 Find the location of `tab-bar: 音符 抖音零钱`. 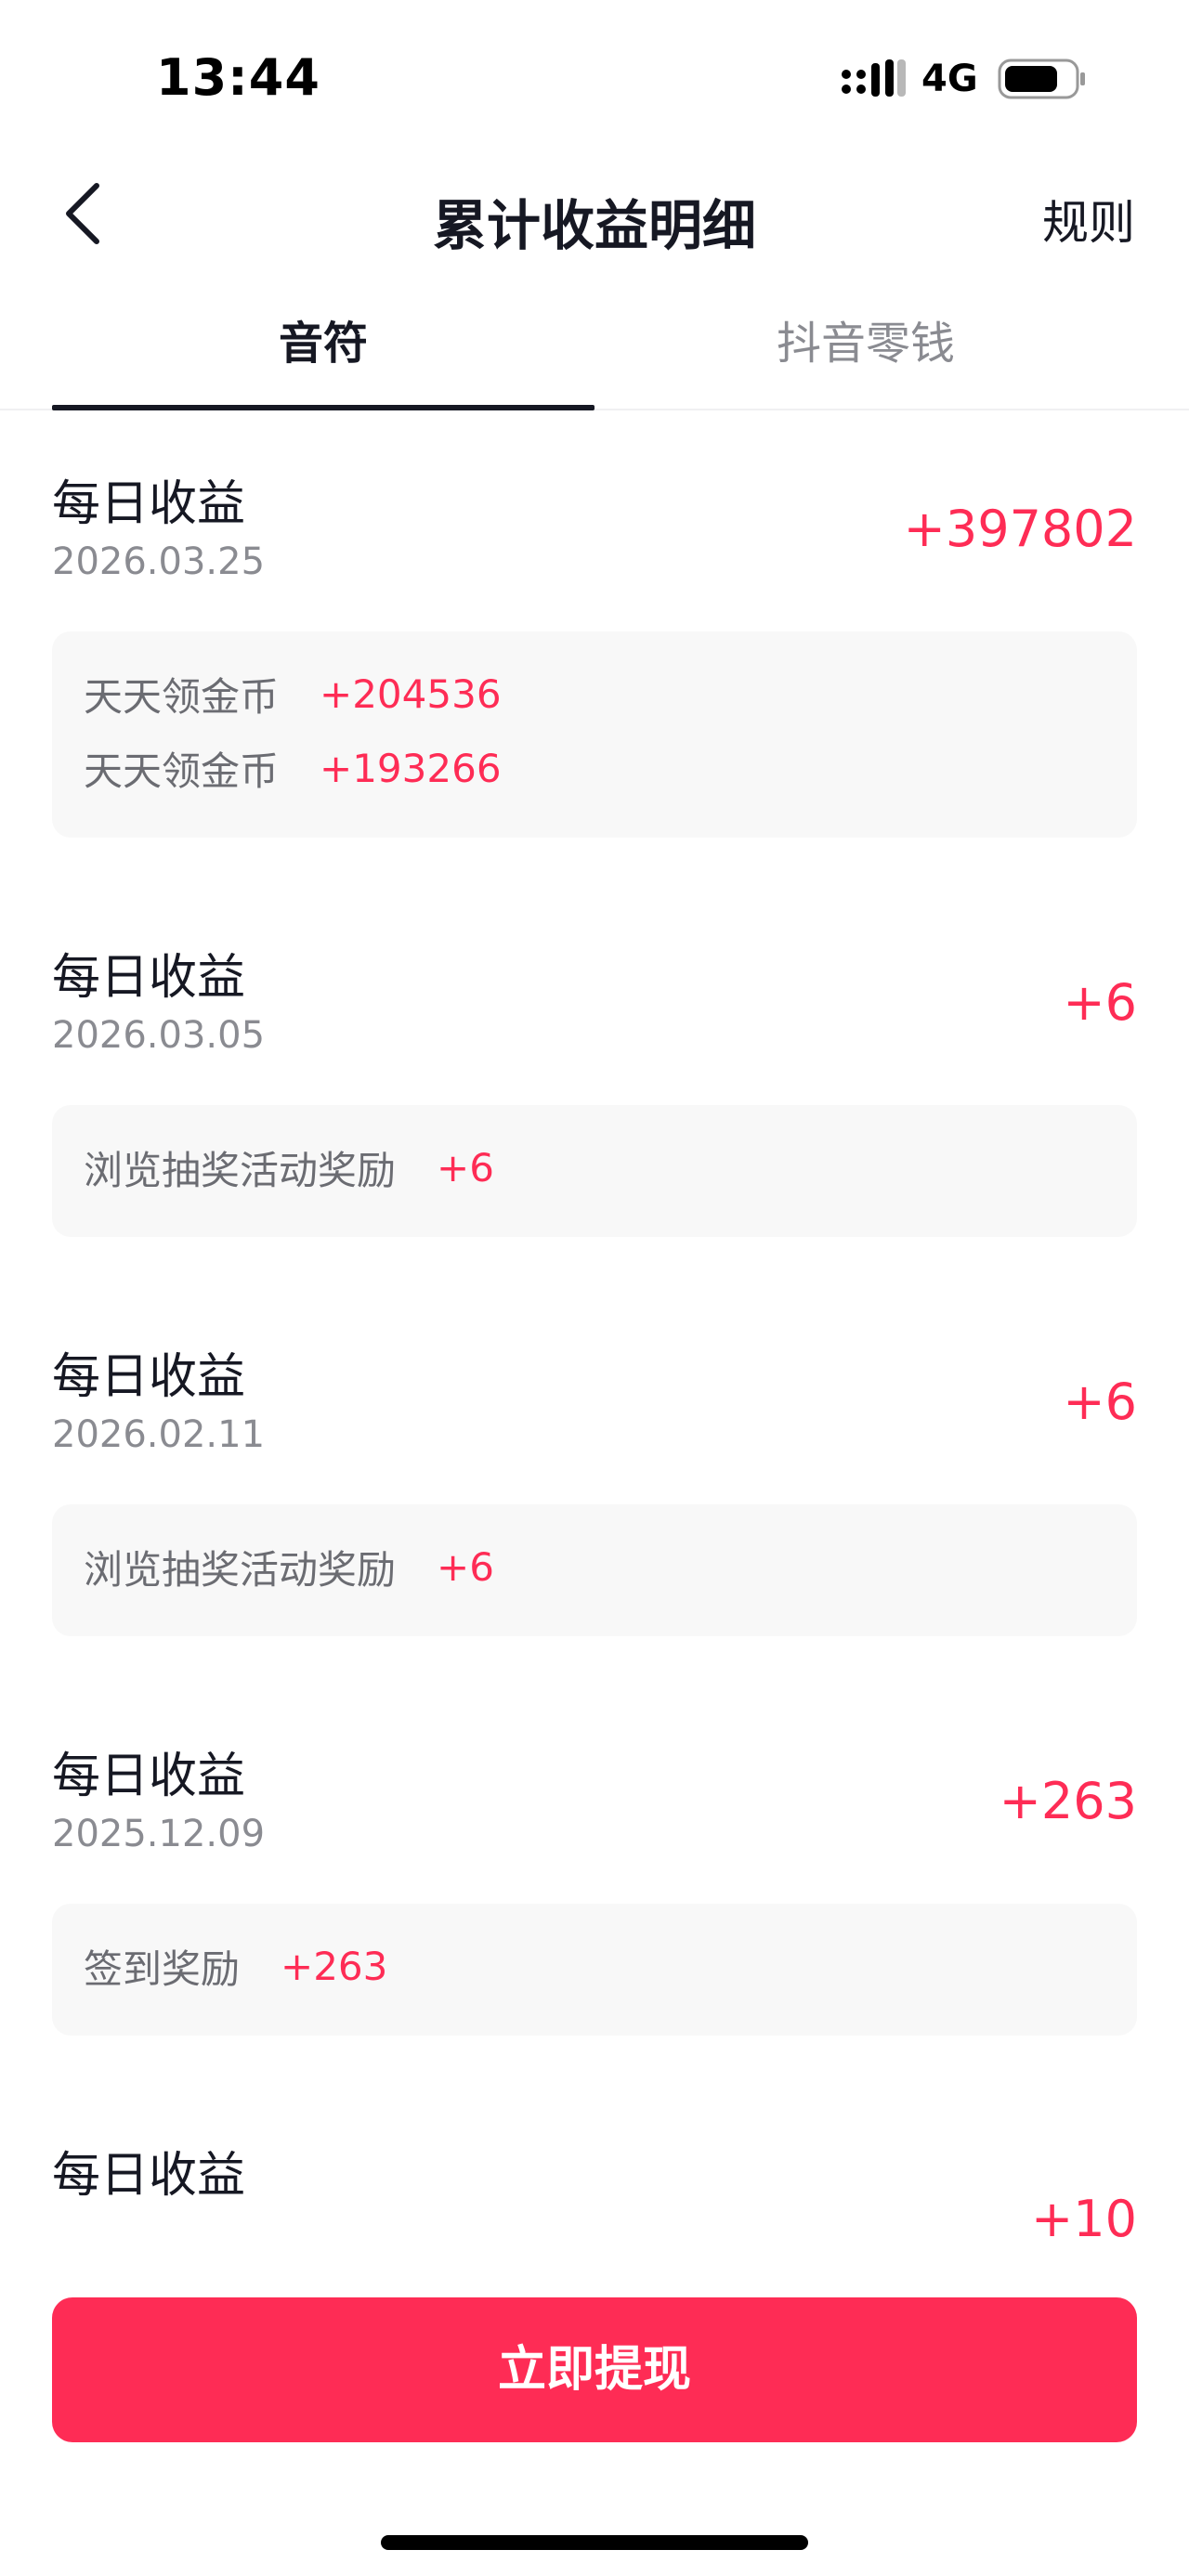

tab-bar: 音符 抖音零钱 is located at coordinates (594, 358).